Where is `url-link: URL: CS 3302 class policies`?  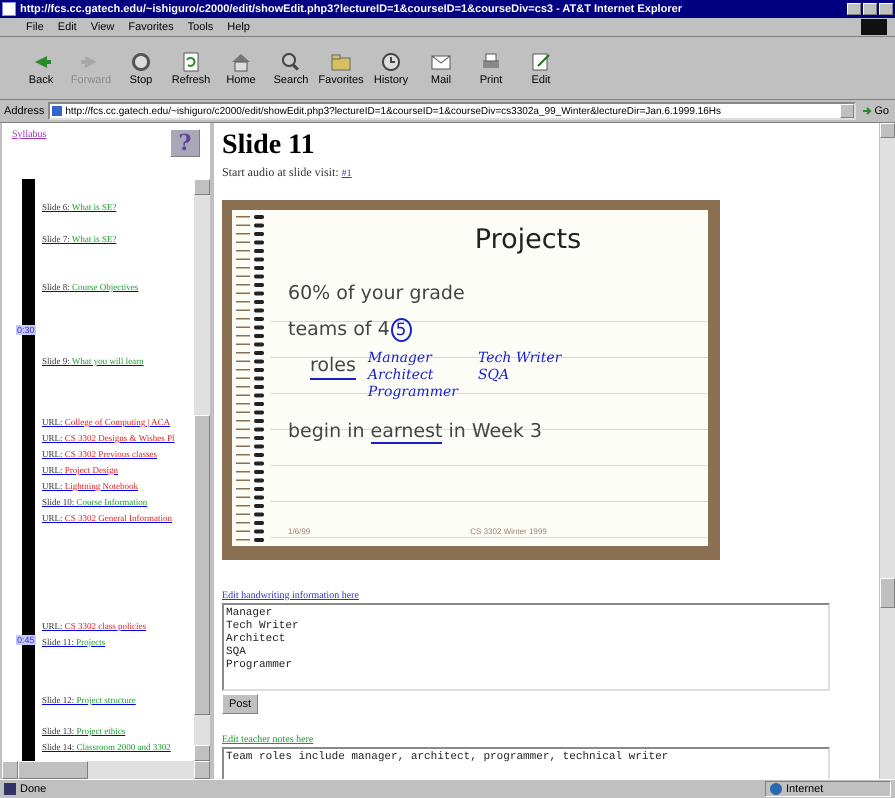 url-link: URL: CS 3302 class policies is located at coordinates (94, 626).